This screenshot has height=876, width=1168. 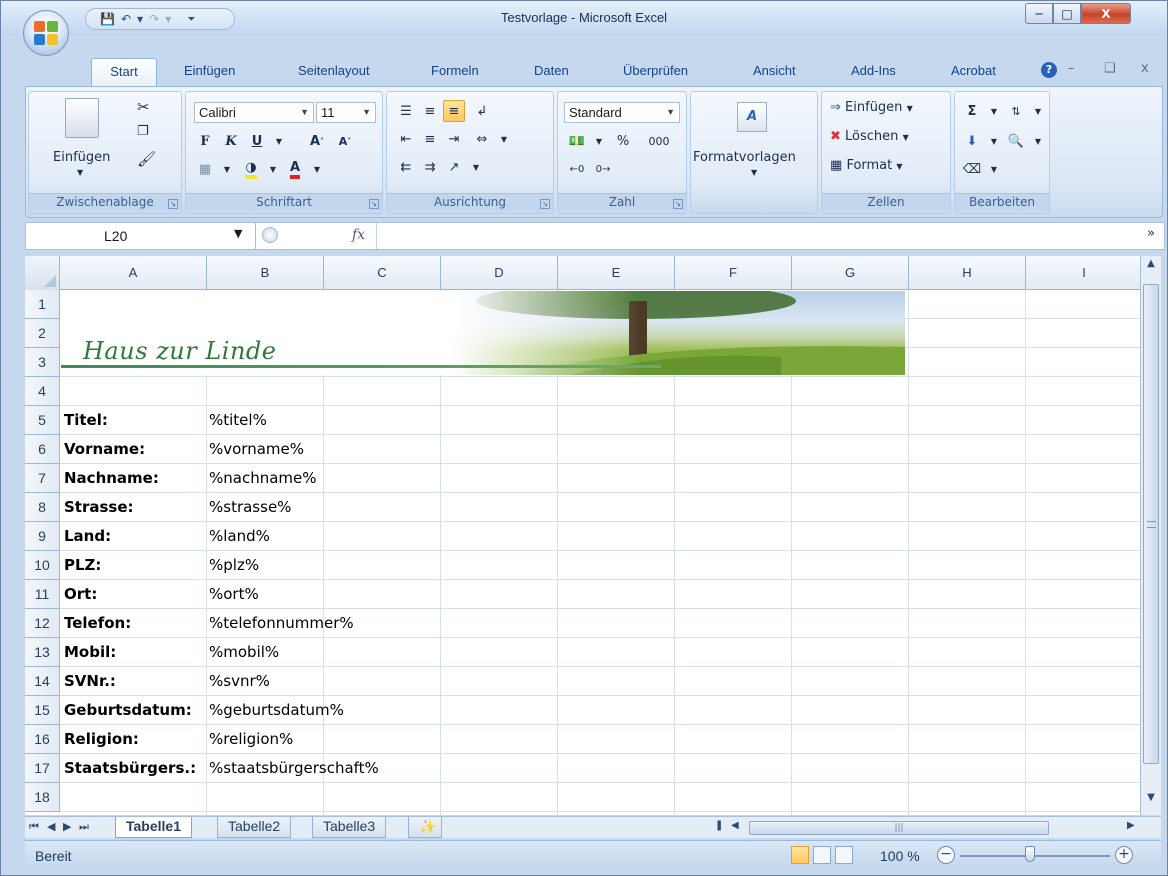 What do you see at coordinates (257, 141) in the screenshot?
I see `underline-button: U` at bounding box center [257, 141].